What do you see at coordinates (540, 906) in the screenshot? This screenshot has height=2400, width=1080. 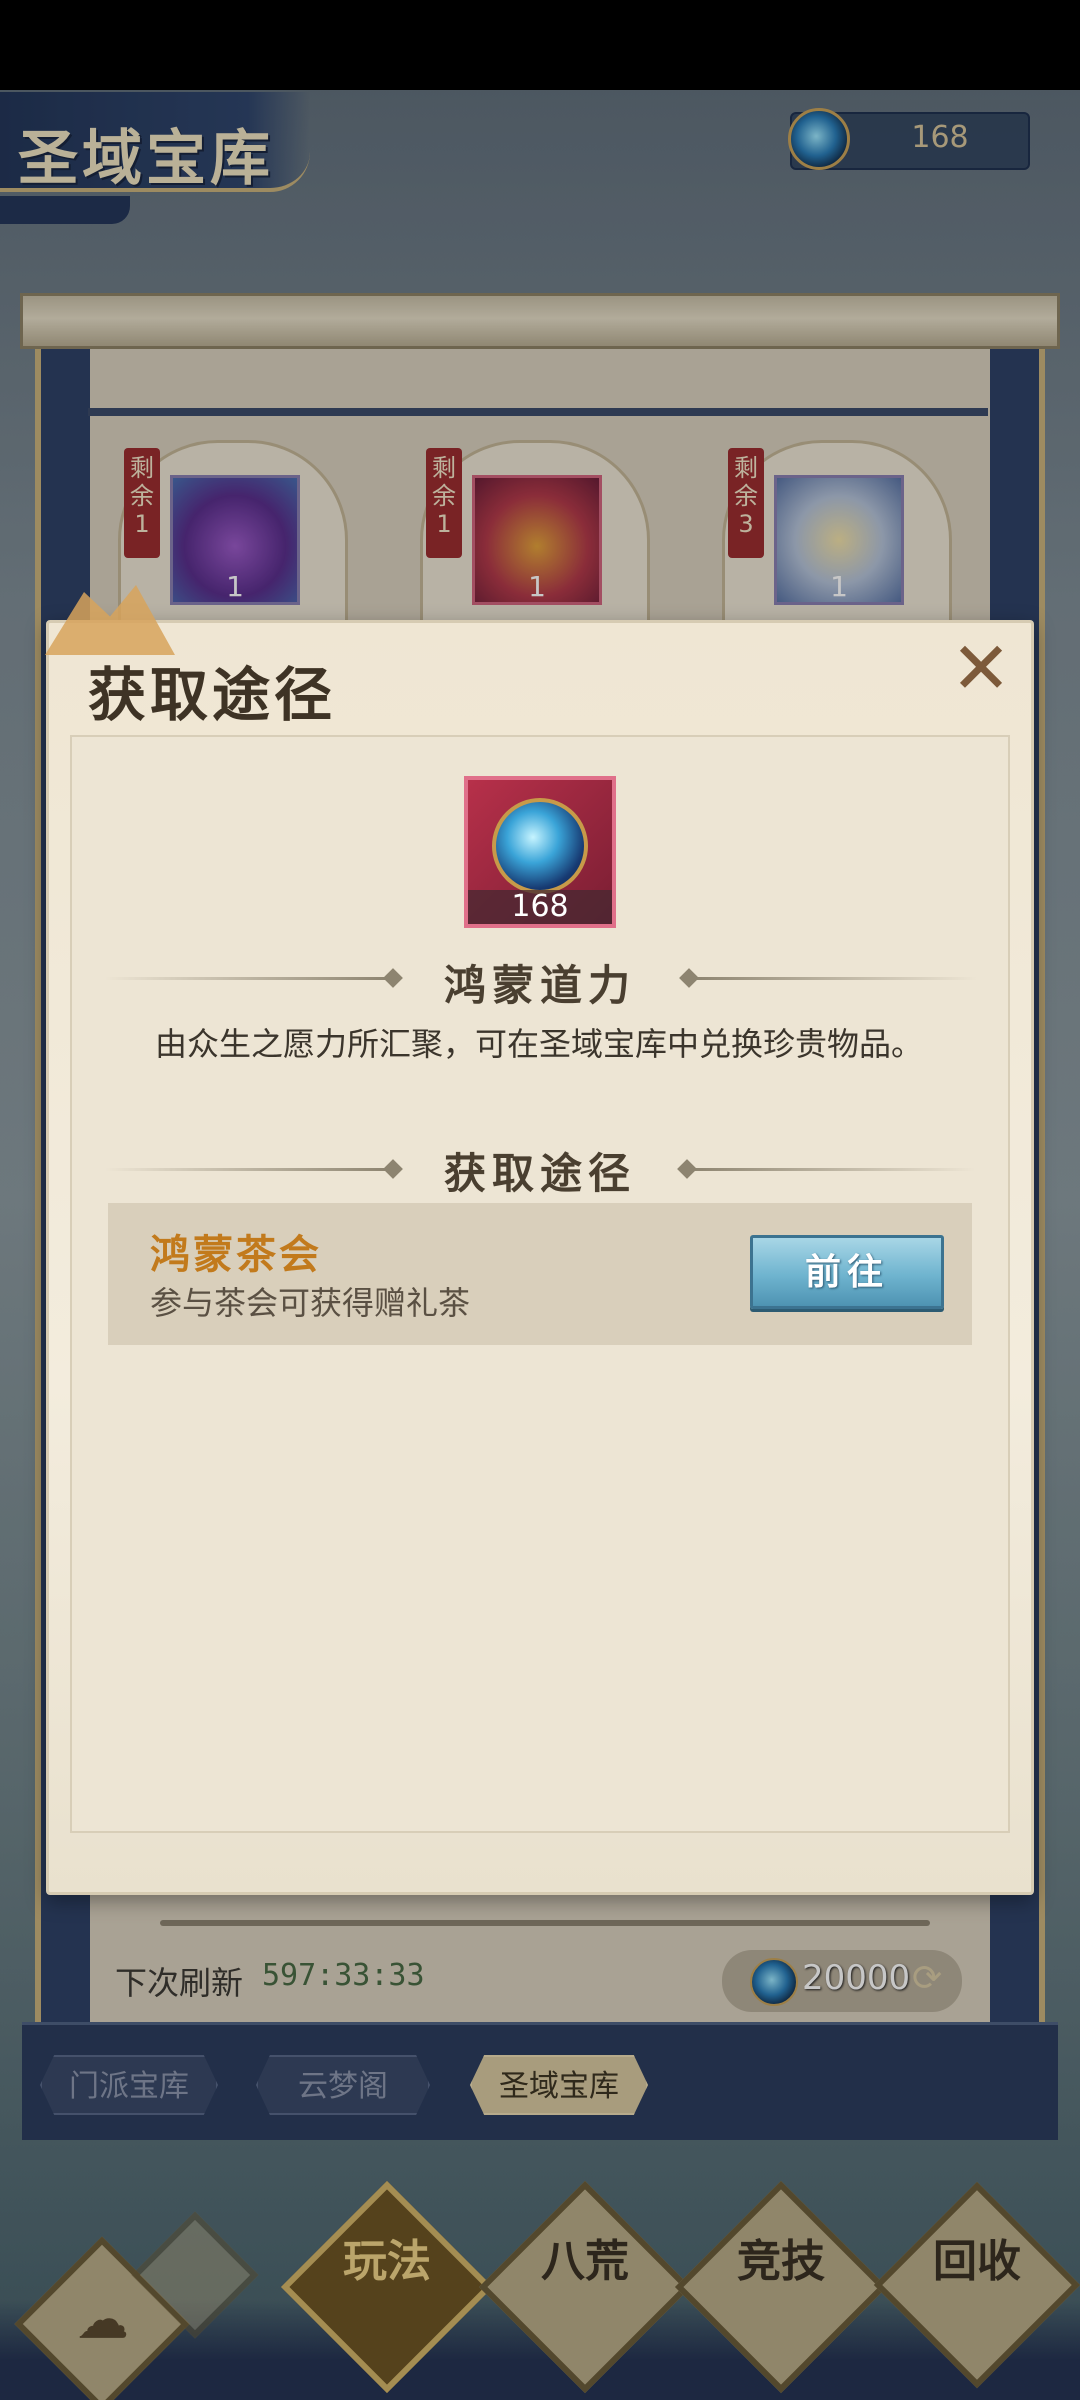 I see `item-count: 168` at bounding box center [540, 906].